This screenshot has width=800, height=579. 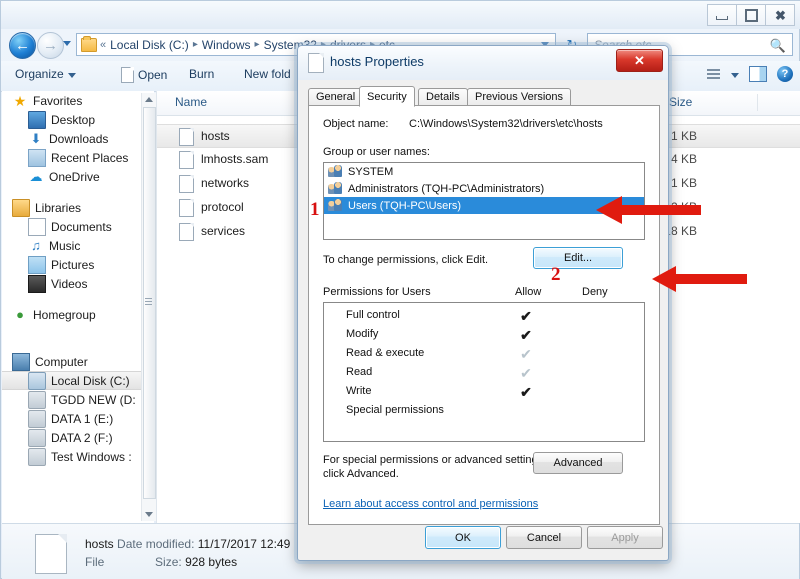 What do you see at coordinates (78, 264) in the screenshot?
I see `sidebar-item-pictures: Pictures` at bounding box center [78, 264].